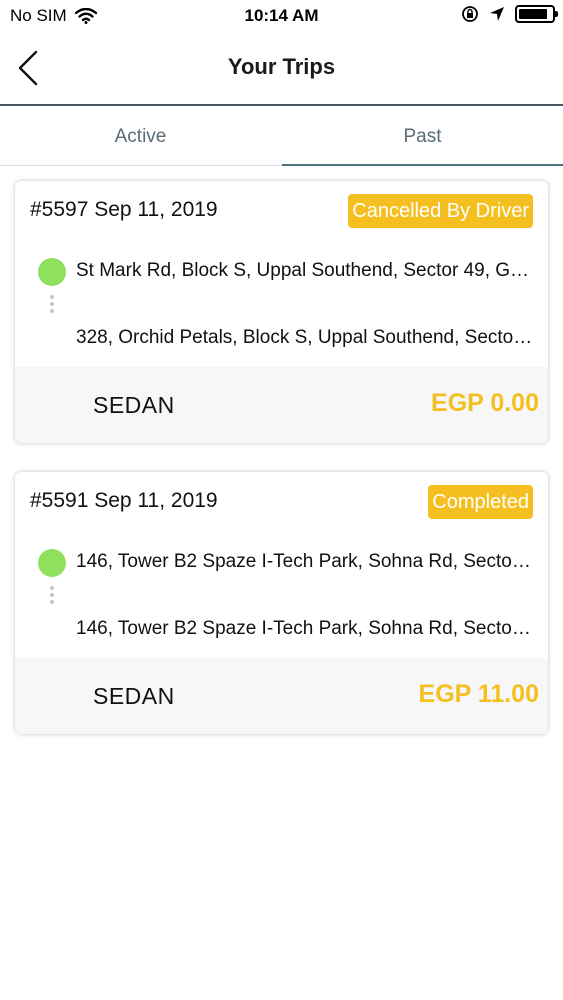 The width and height of the screenshot is (563, 1000). What do you see at coordinates (536, 14) in the screenshot?
I see `battery-icon` at bounding box center [536, 14].